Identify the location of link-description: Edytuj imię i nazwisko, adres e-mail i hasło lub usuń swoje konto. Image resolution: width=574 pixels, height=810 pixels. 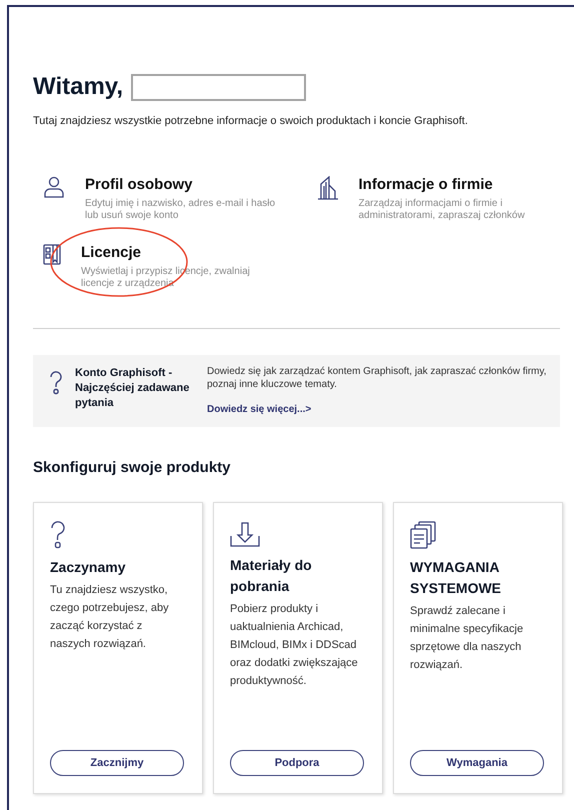
(180, 210).